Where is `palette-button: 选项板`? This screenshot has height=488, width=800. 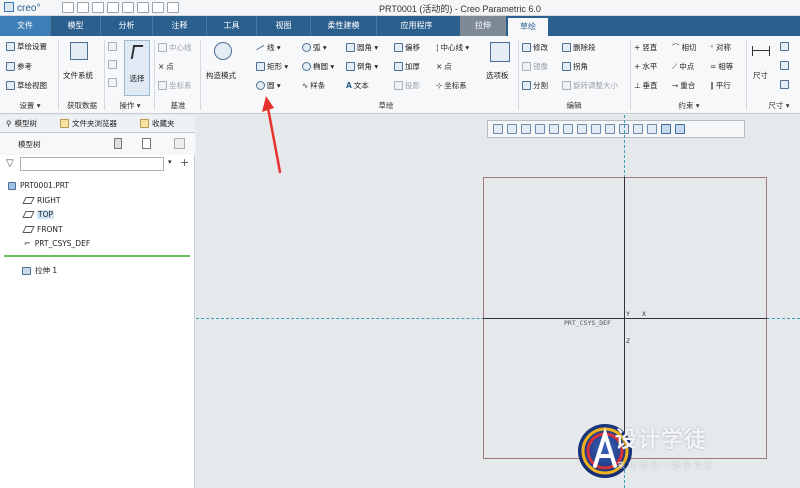 palette-button: 选项板 is located at coordinates (497, 75).